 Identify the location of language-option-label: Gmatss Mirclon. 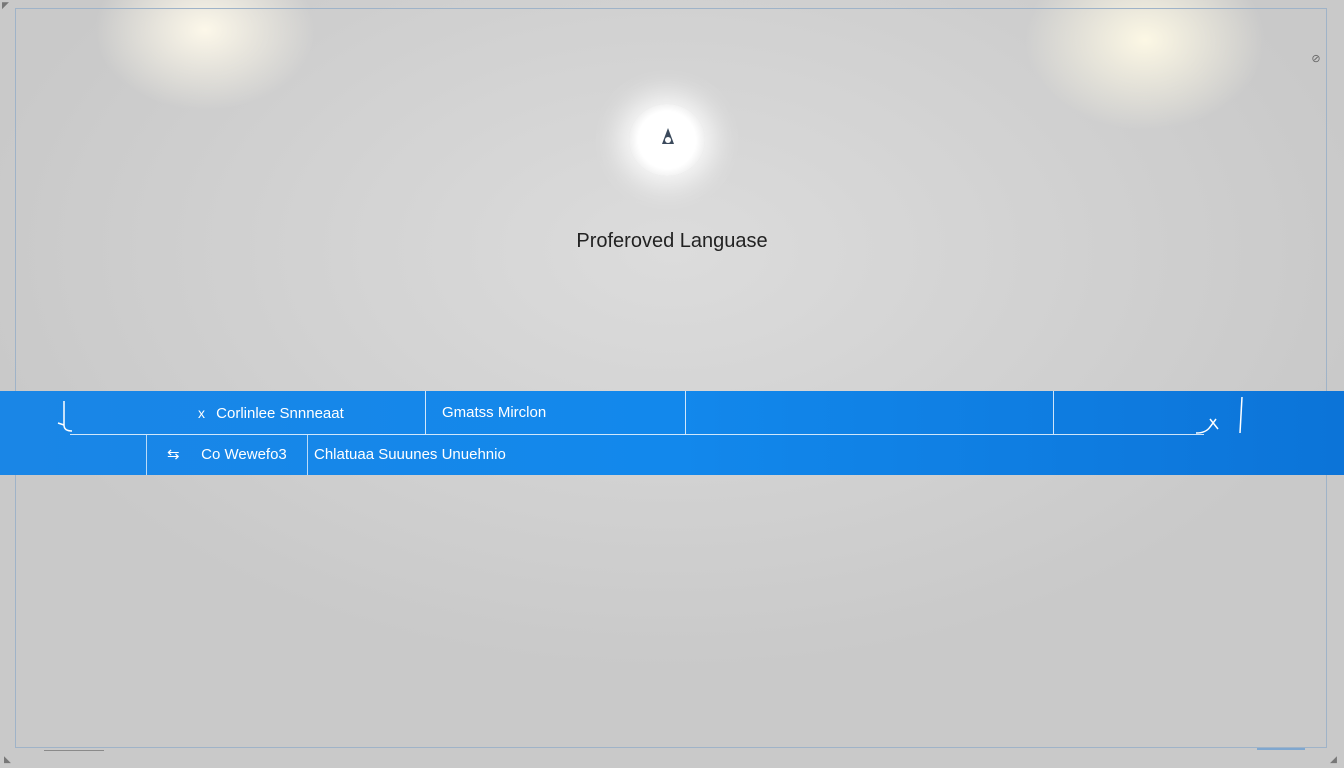
(494, 412).